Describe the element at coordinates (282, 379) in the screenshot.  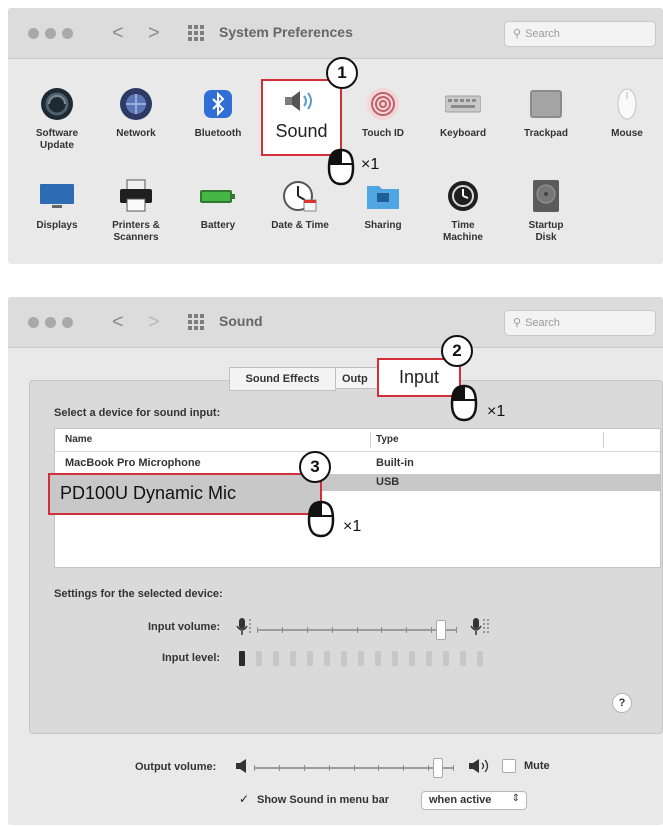
I see `tab-sound-effects: Sound Effects` at that location.